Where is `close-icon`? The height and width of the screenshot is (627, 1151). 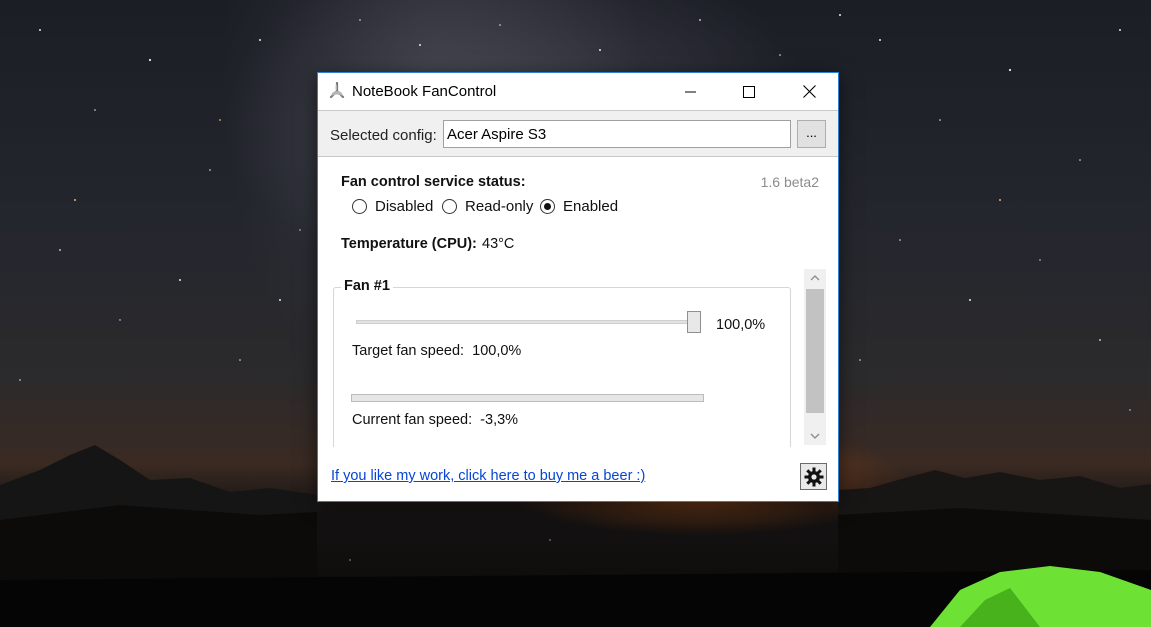 close-icon is located at coordinates (809, 91).